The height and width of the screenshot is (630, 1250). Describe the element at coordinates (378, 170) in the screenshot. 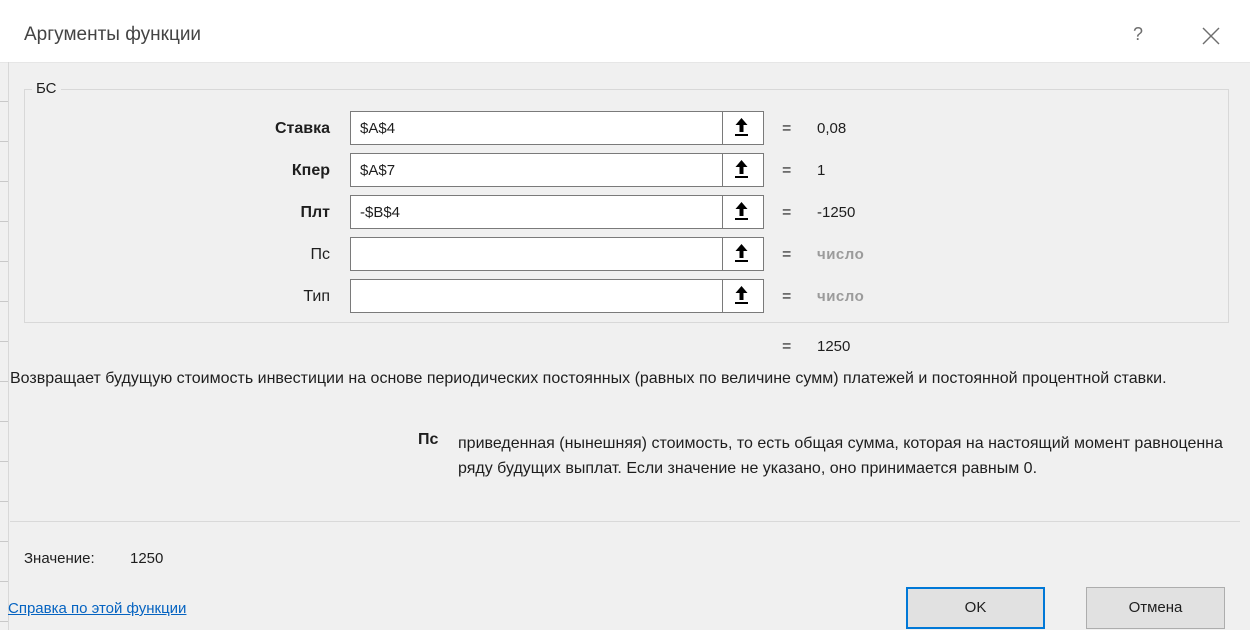

I see `arg-input-value: $A$7` at that location.